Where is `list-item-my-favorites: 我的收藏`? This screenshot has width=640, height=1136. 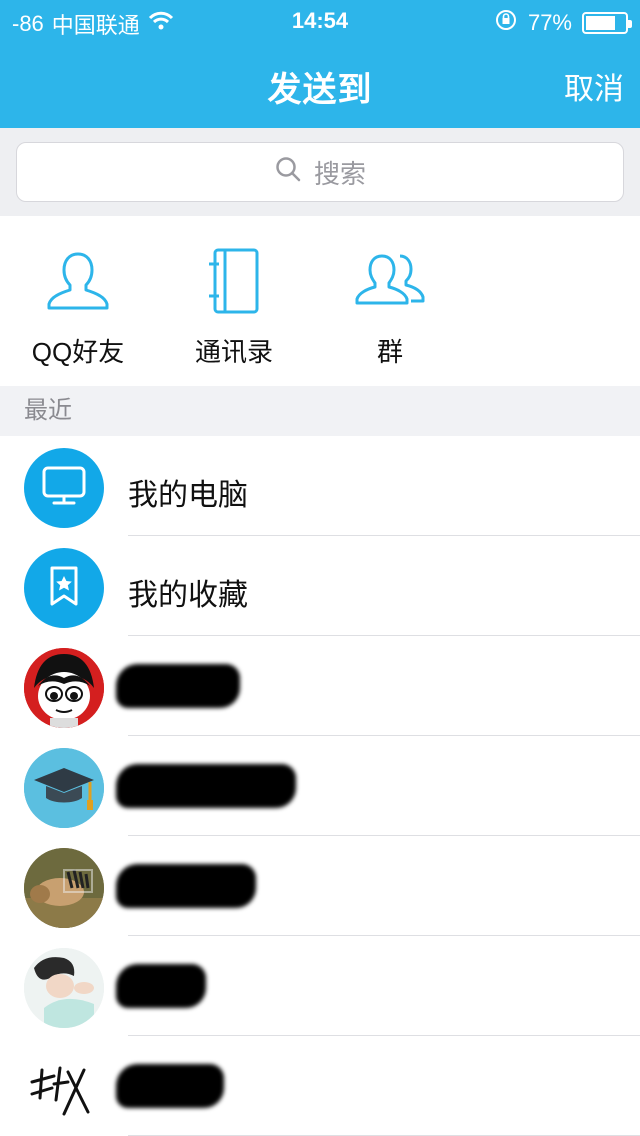
list-item-my-favorites: 我的收藏 is located at coordinates (320, 586).